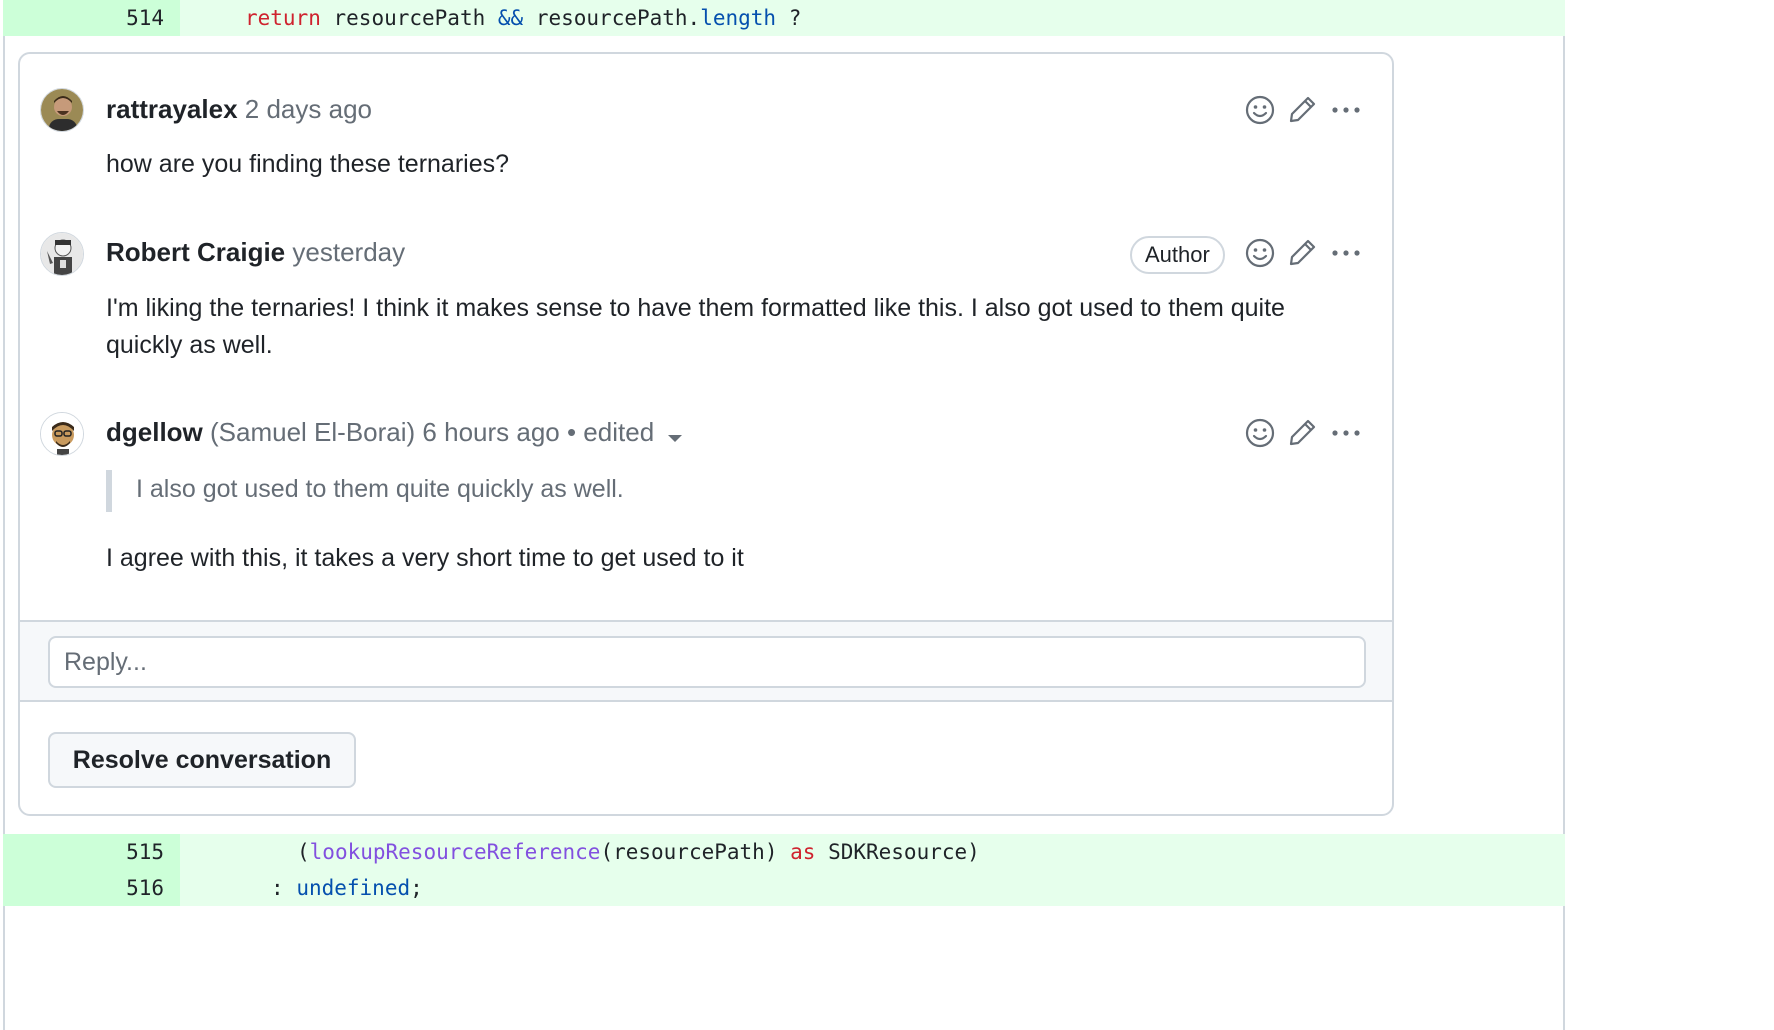  What do you see at coordinates (308, 164) in the screenshot?
I see `comment-body: how are you finding these ternaries?` at bounding box center [308, 164].